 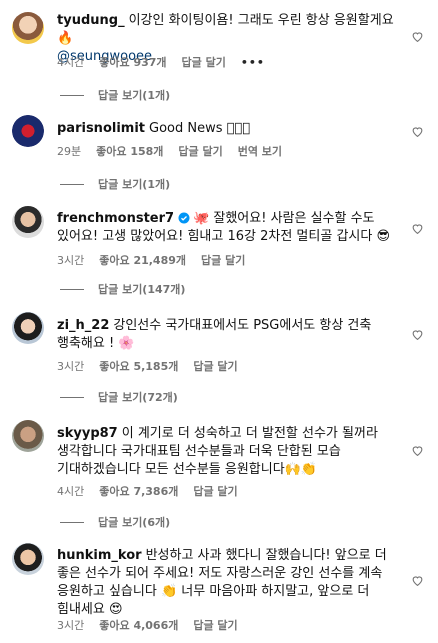 I want to click on timestamp: 29분, so click(x=69, y=151).